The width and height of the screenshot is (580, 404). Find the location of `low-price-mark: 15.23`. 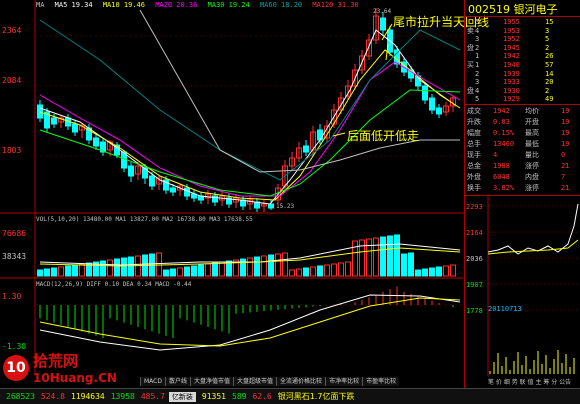

low-price-mark: 15.23 is located at coordinates (285, 206).